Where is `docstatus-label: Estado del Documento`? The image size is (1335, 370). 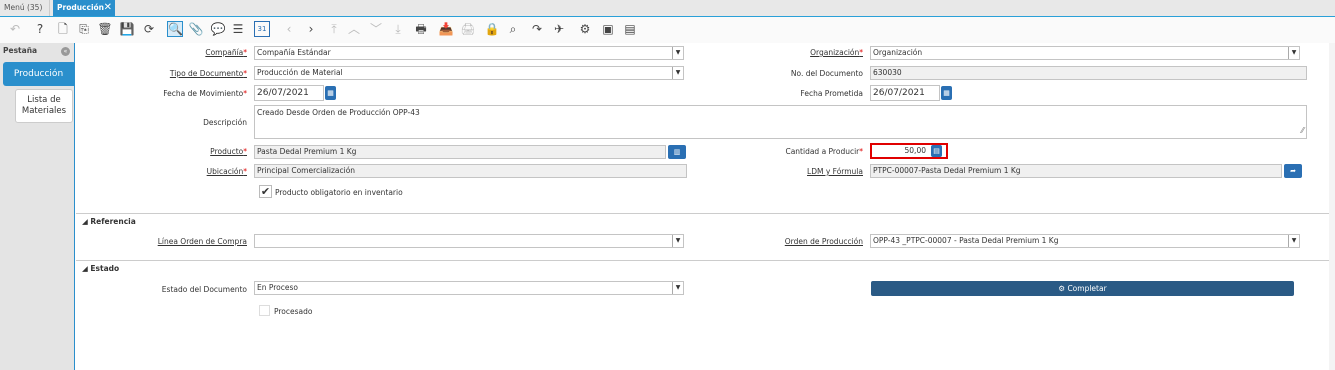 docstatus-label: Estado del Documento is located at coordinates (204, 289).